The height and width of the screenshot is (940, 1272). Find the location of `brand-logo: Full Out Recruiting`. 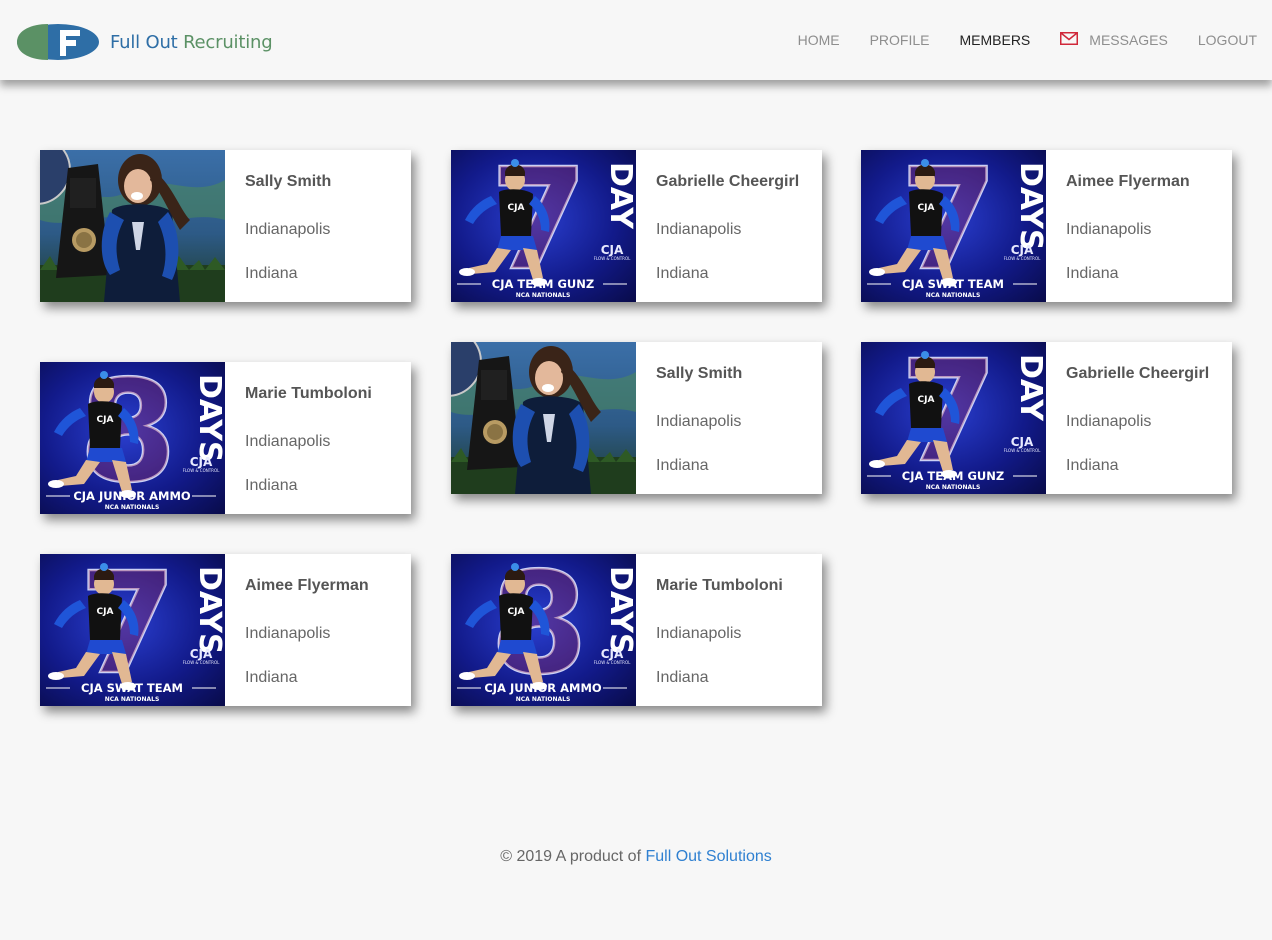

brand-logo: Full Out Recruiting is located at coordinates (144, 42).